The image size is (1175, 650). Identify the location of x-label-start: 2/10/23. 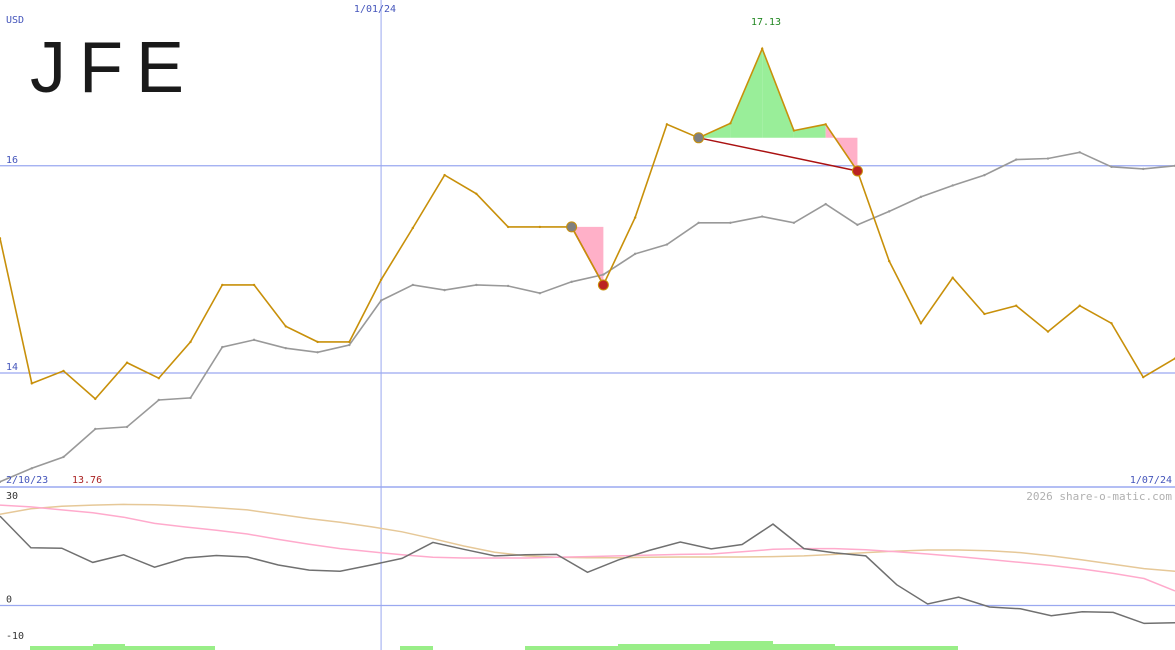
(27, 480).